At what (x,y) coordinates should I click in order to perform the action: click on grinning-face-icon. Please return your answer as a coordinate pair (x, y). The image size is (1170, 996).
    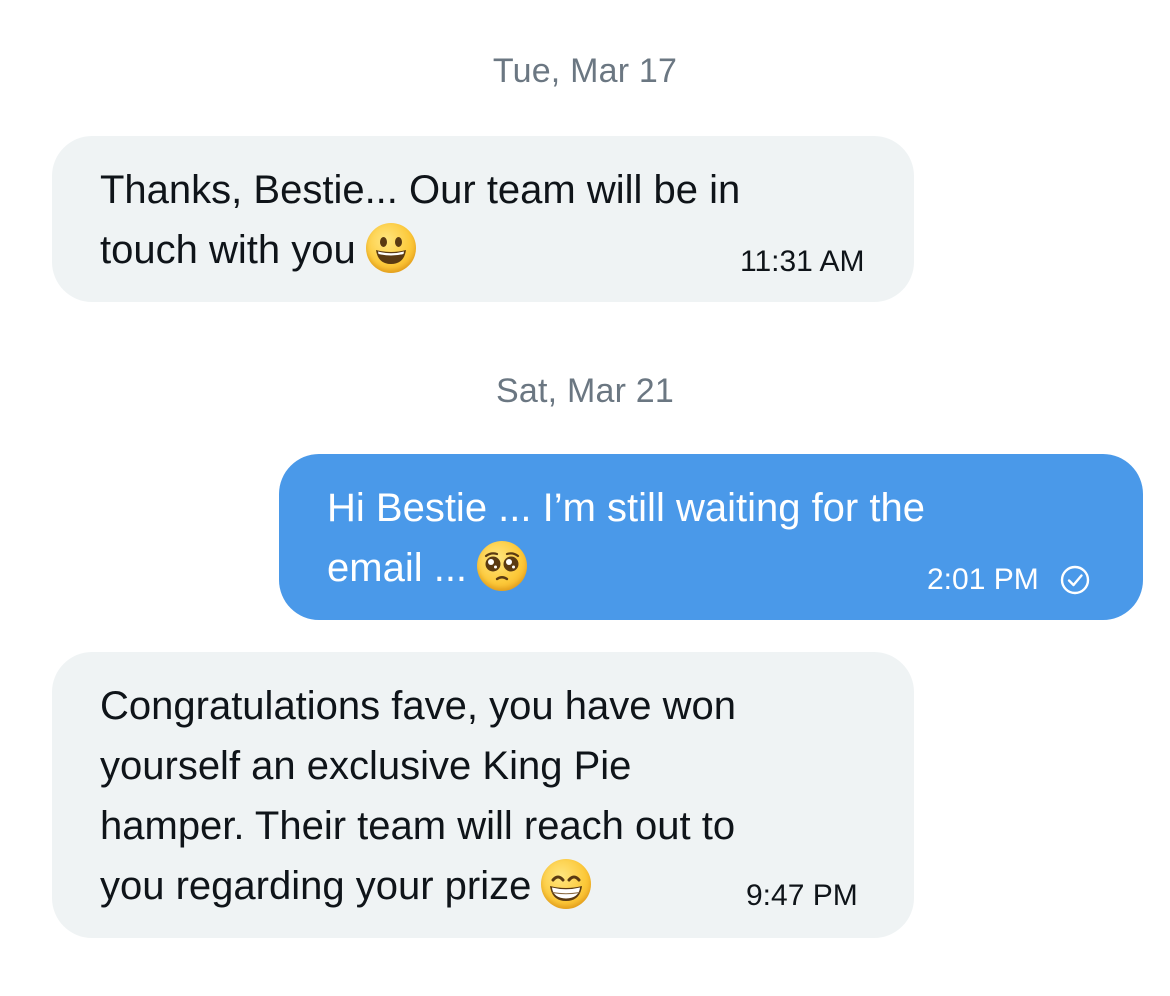
    Looking at the image, I should click on (390, 248).